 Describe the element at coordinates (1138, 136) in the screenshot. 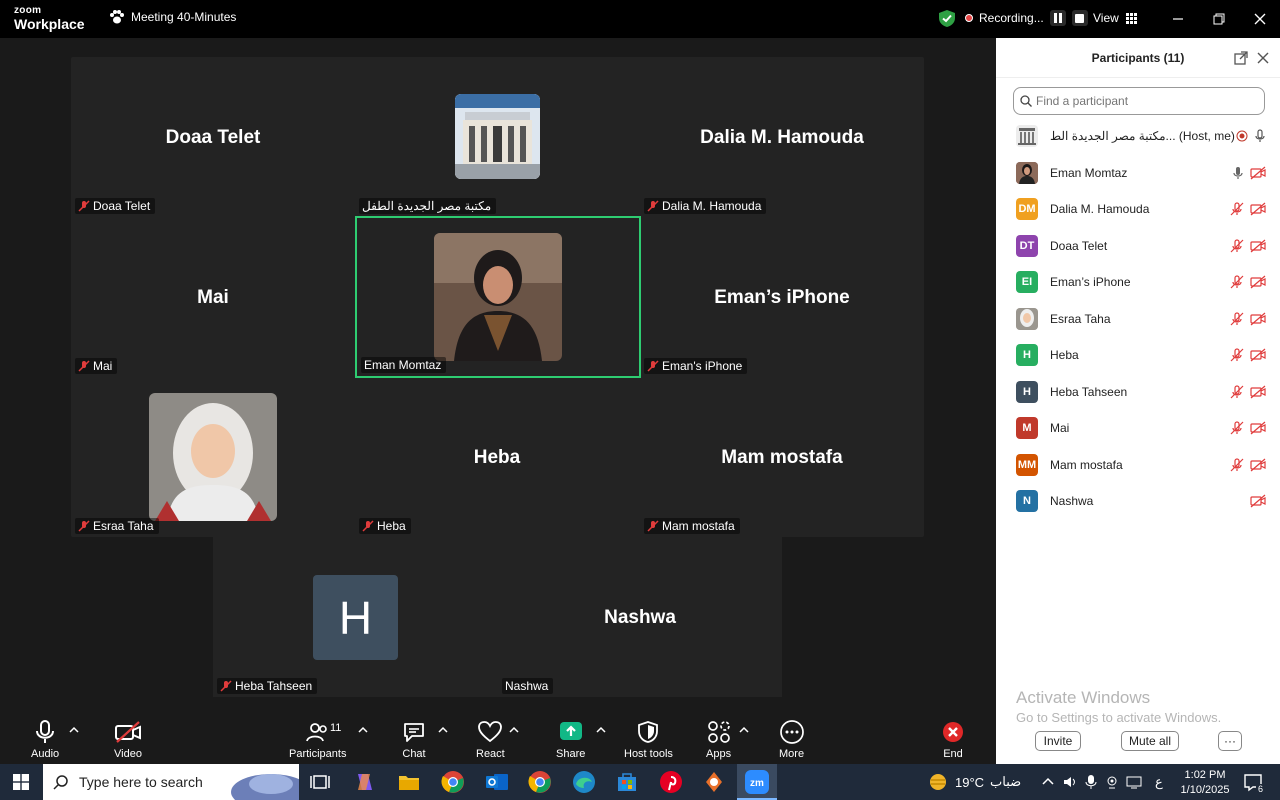

I see `participant-row: مكتبة مصر الجديدة الط... (Host, me)` at that location.